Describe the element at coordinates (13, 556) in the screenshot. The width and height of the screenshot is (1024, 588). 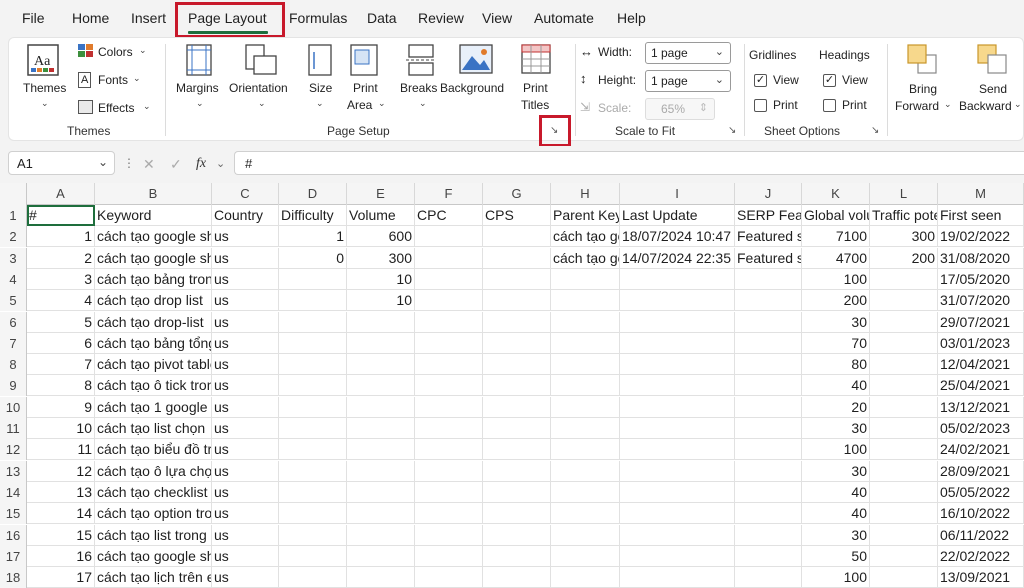
I see `row-number: 17` at that location.